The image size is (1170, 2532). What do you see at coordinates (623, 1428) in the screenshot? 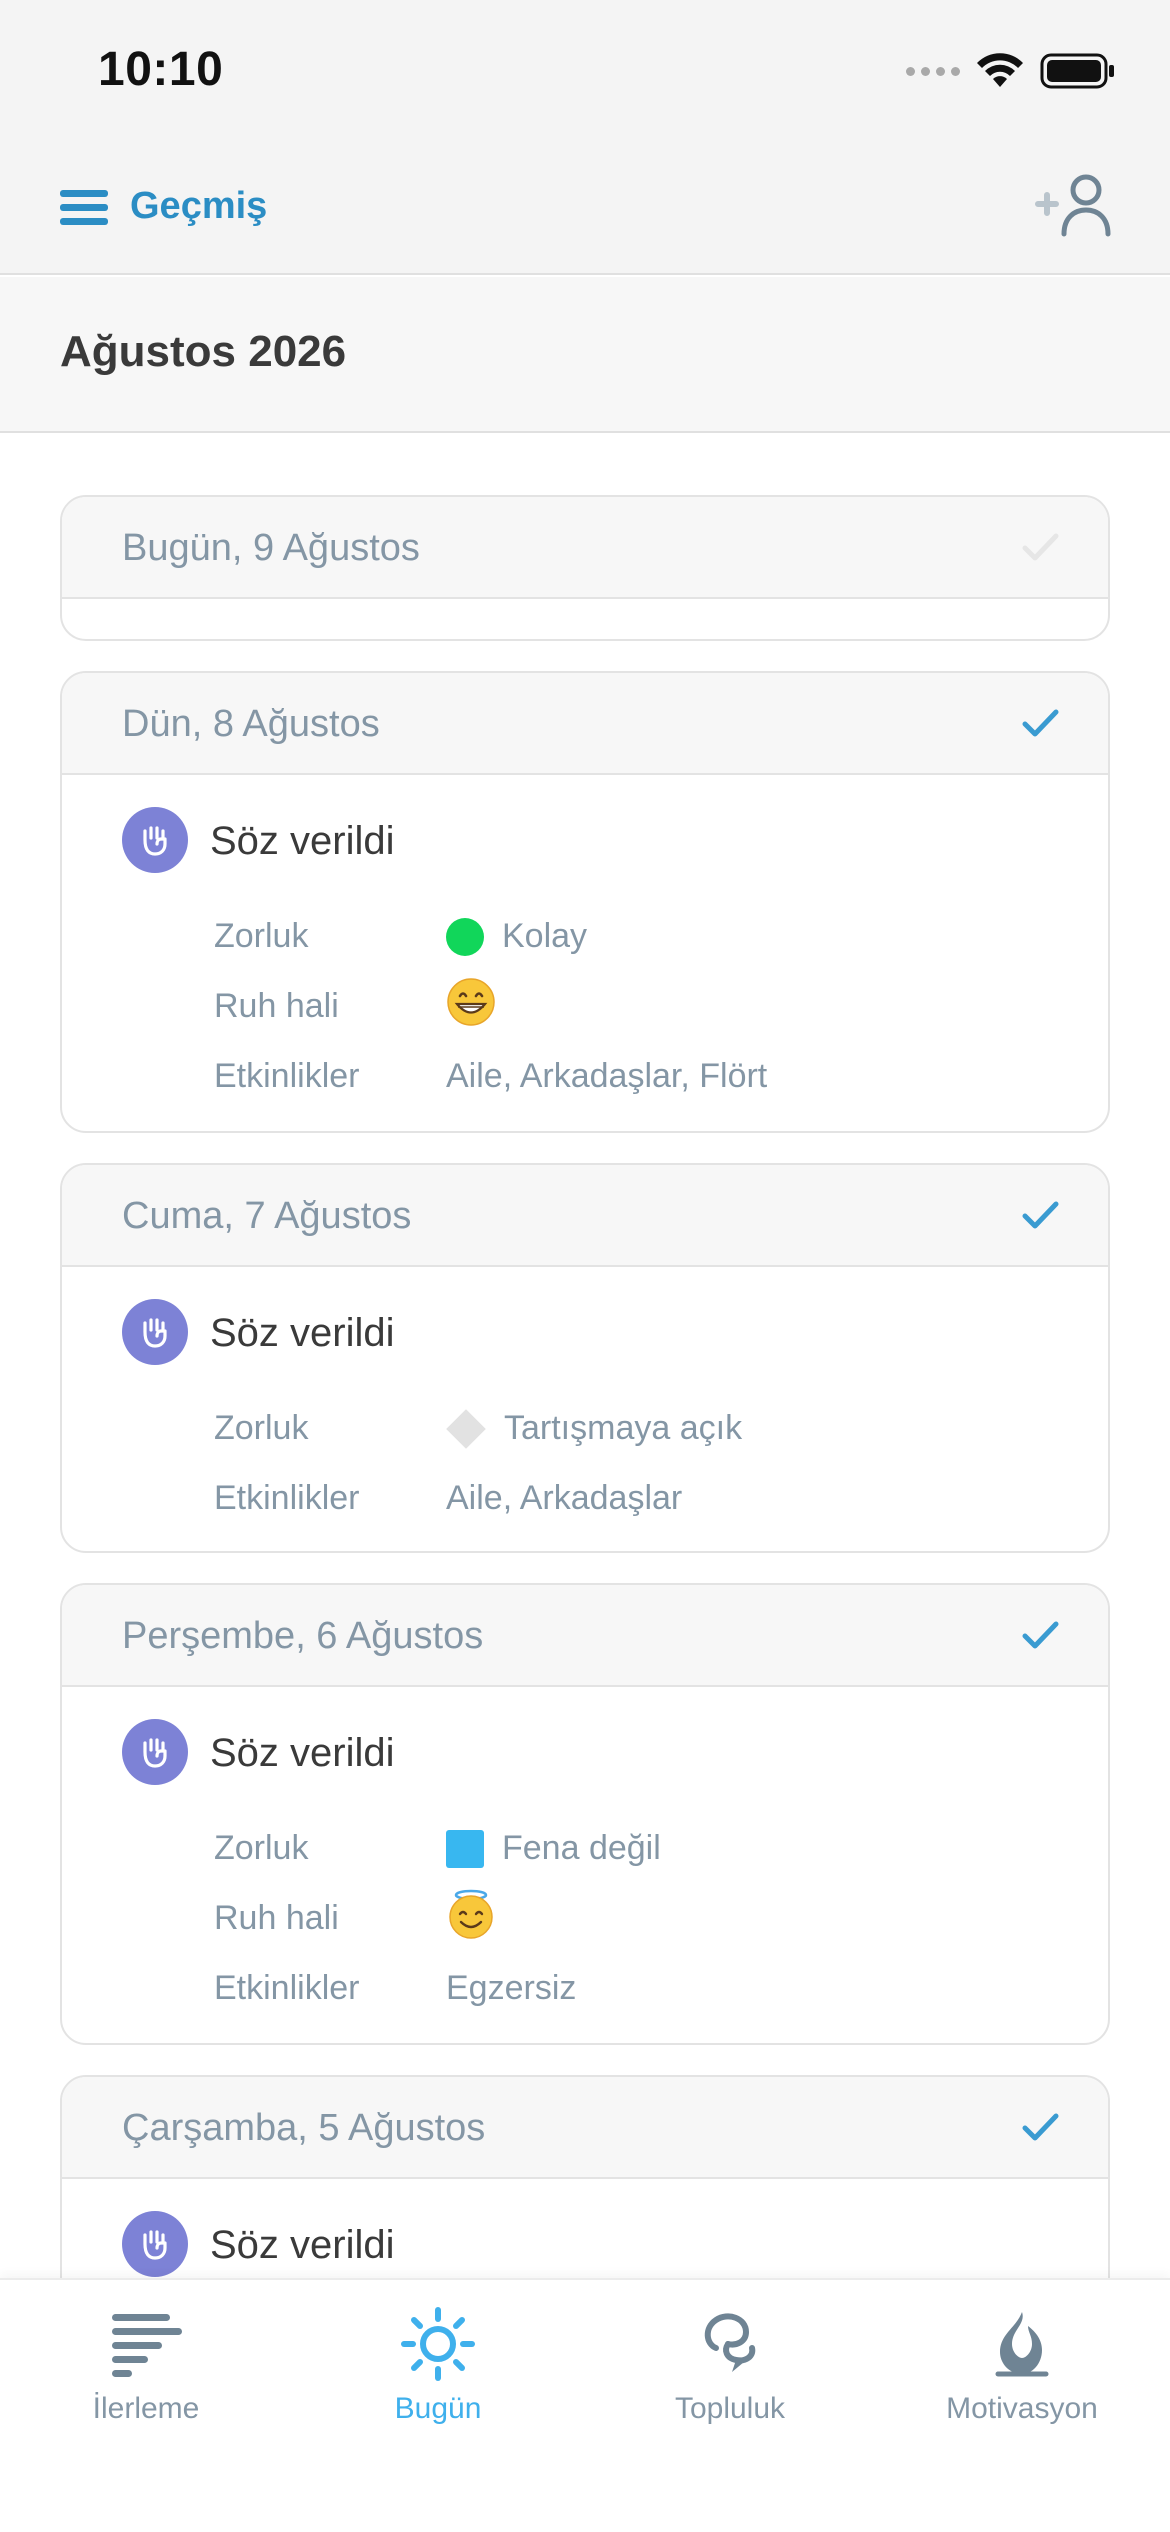
I see `difficulty-text: Tartışmaya açık` at bounding box center [623, 1428].